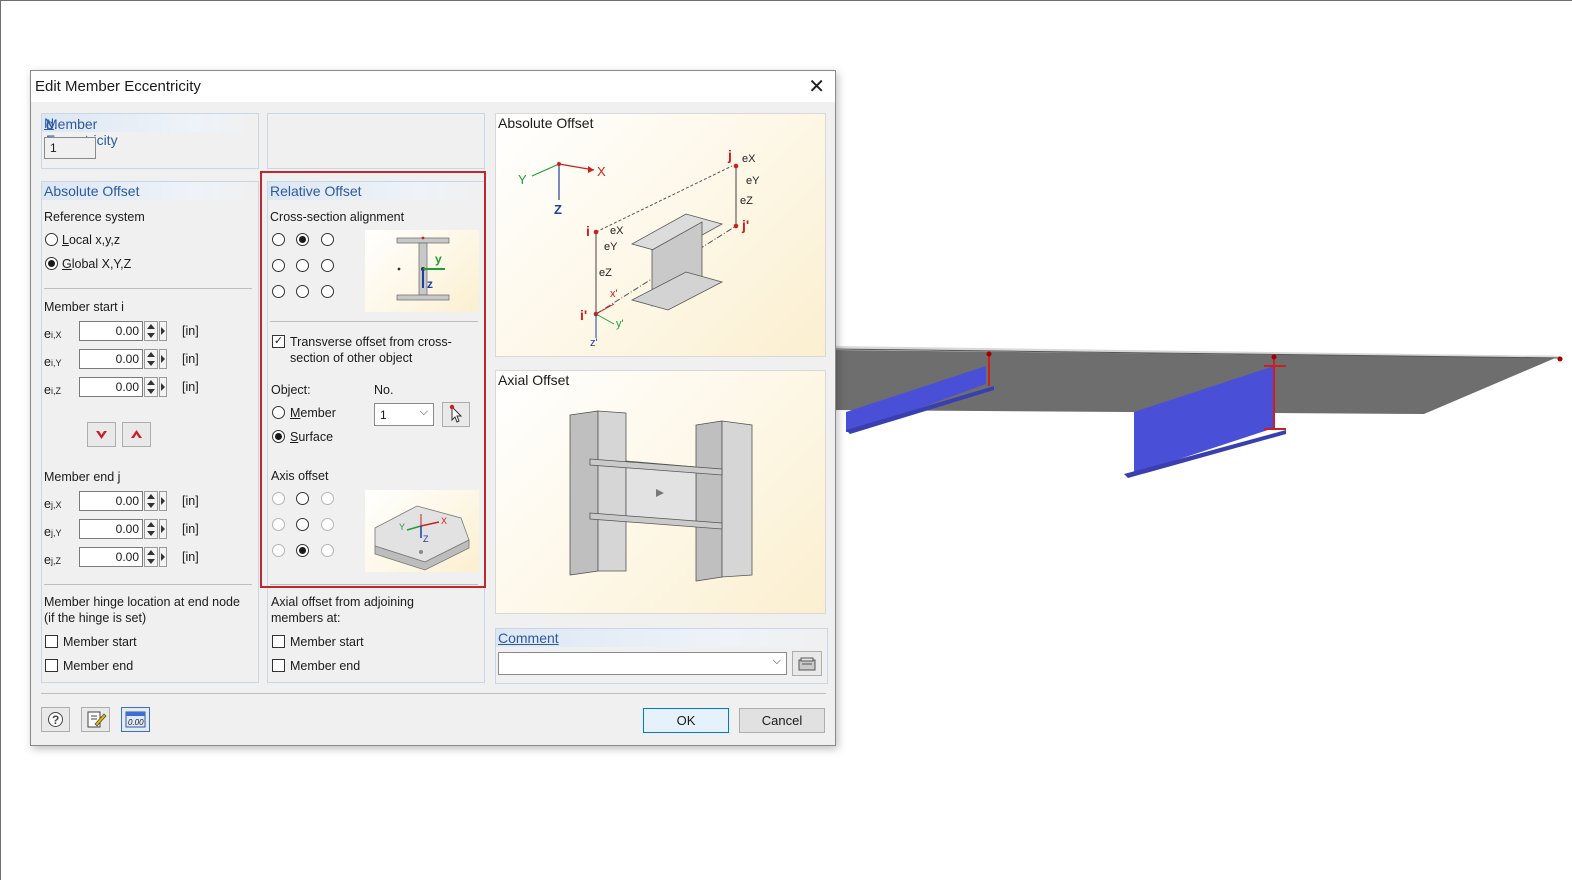 This screenshot has width=1572, height=880. I want to click on close-icon: ✕, so click(816, 86).